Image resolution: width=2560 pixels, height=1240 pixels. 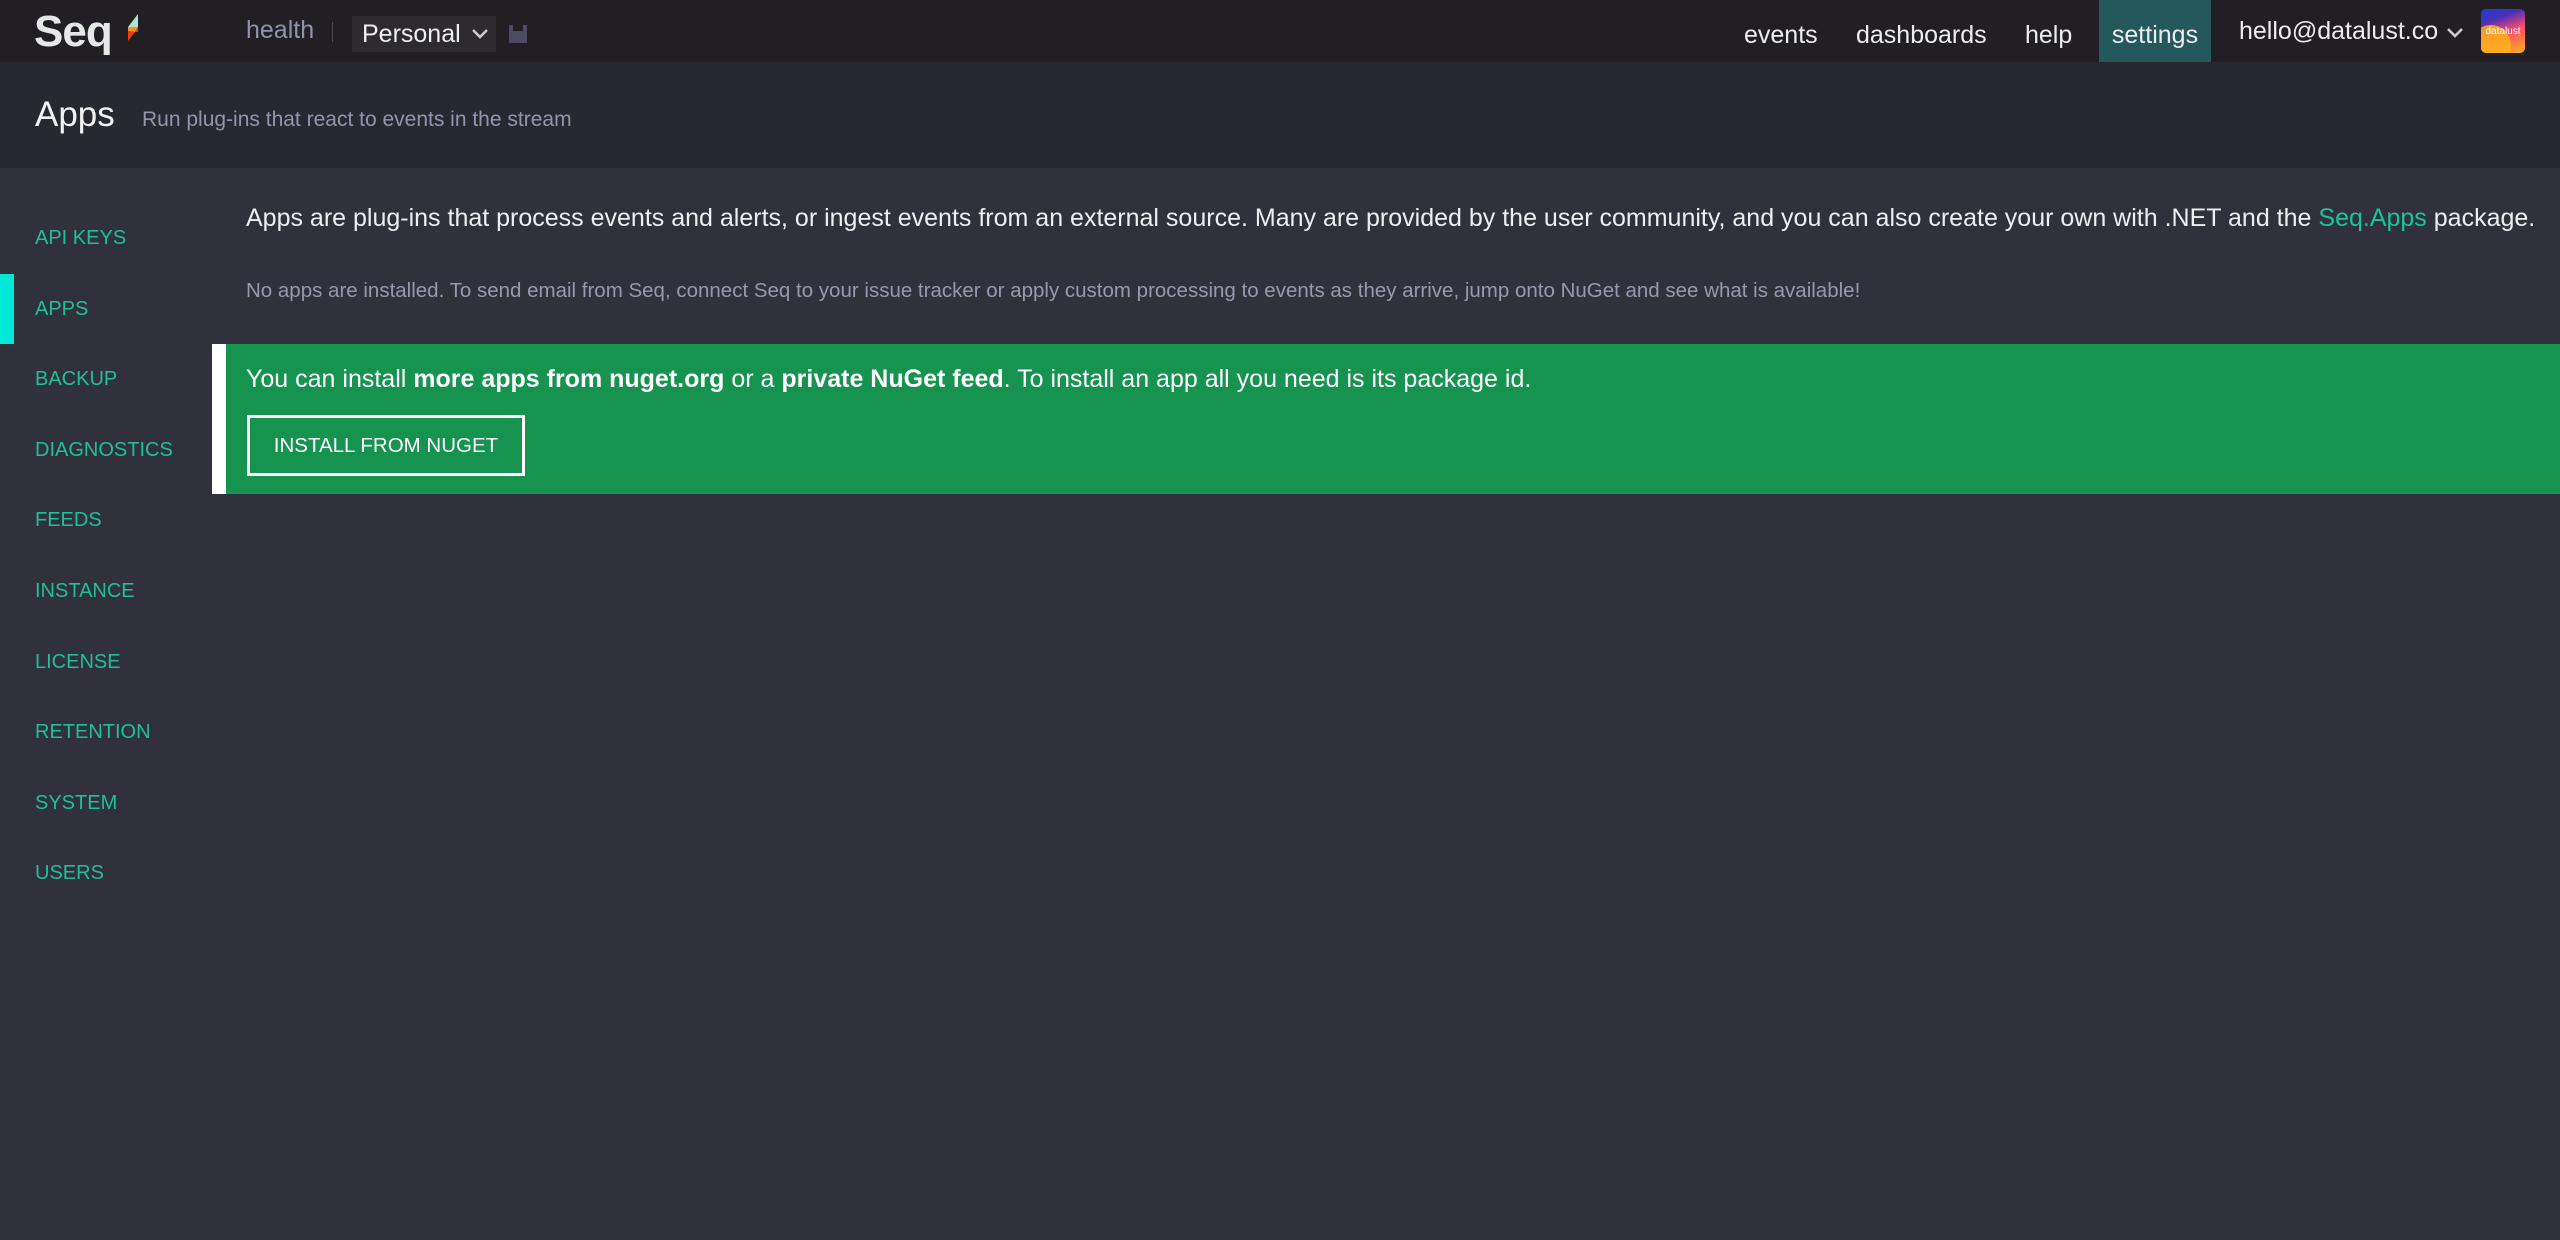 I want to click on banner-text-part: or a, so click(x=753, y=379).